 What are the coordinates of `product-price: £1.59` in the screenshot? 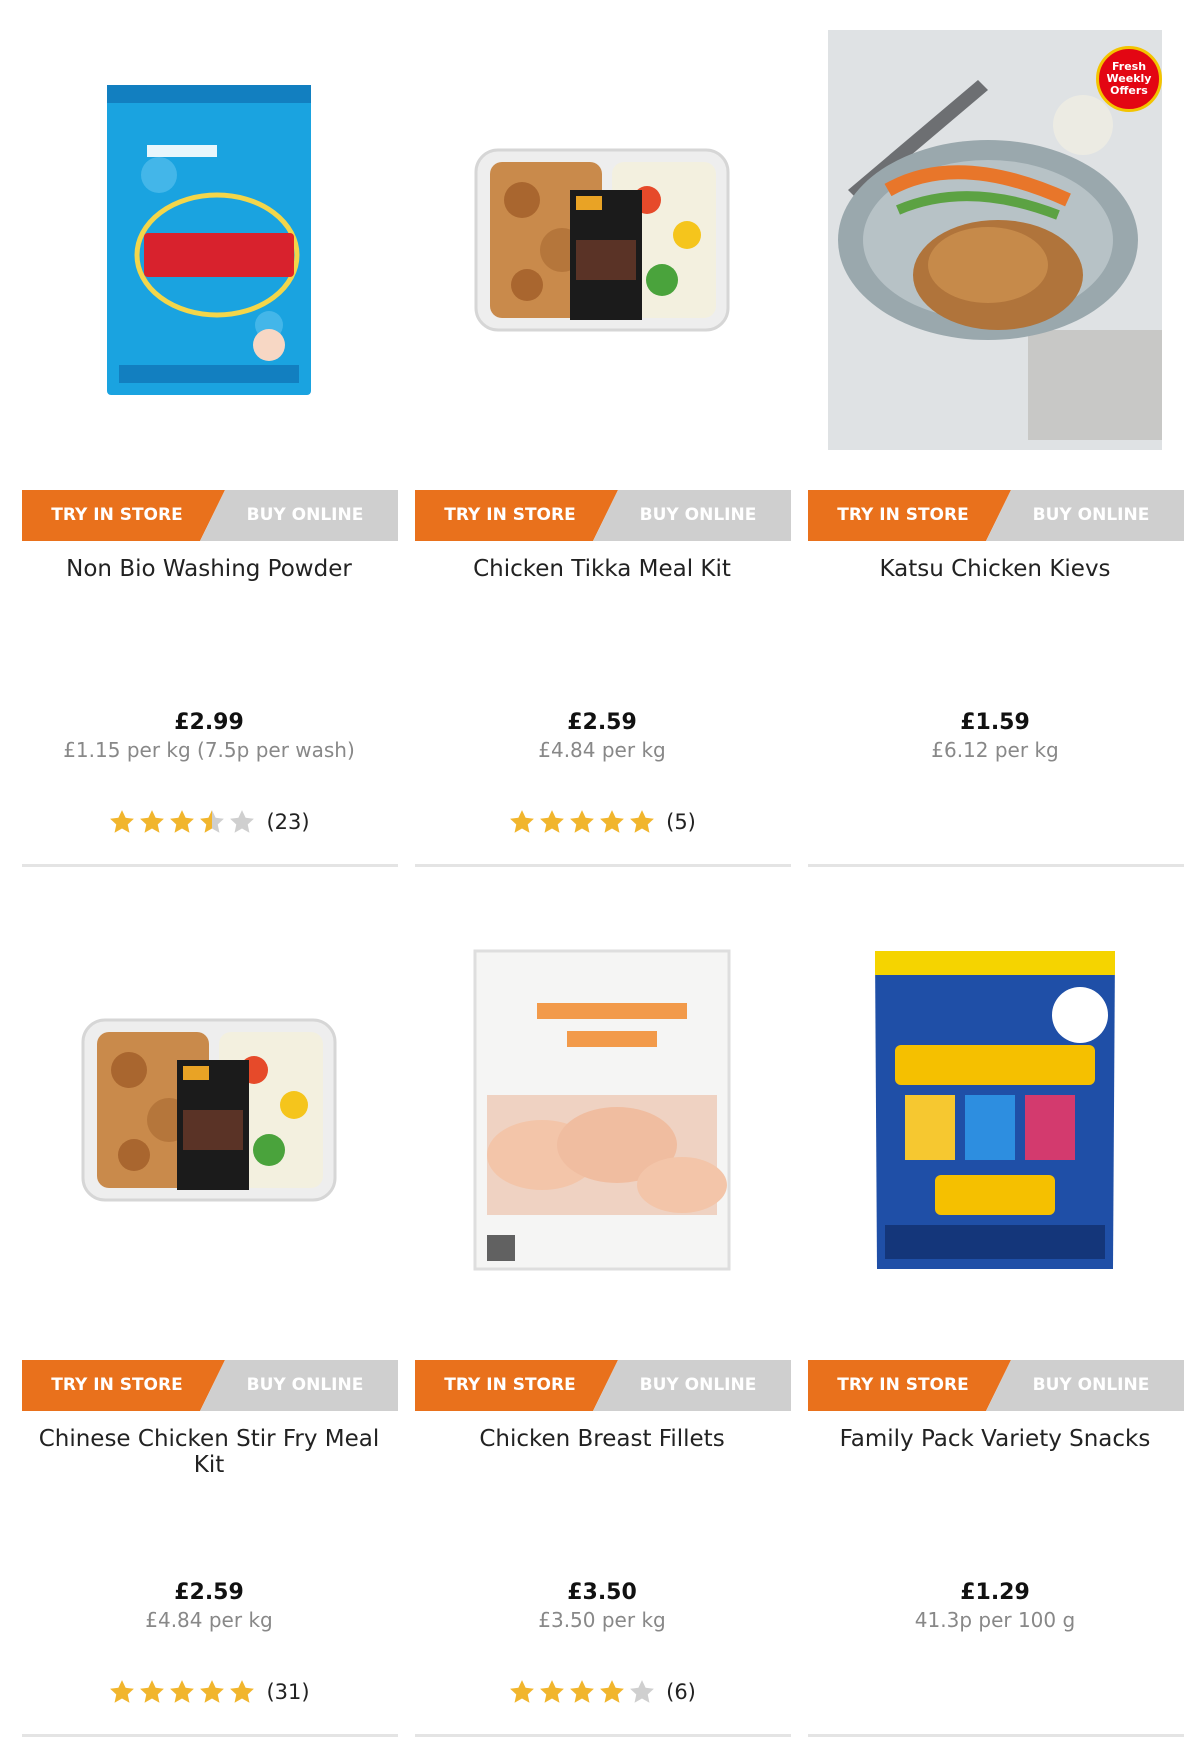 It's located at (995, 722).